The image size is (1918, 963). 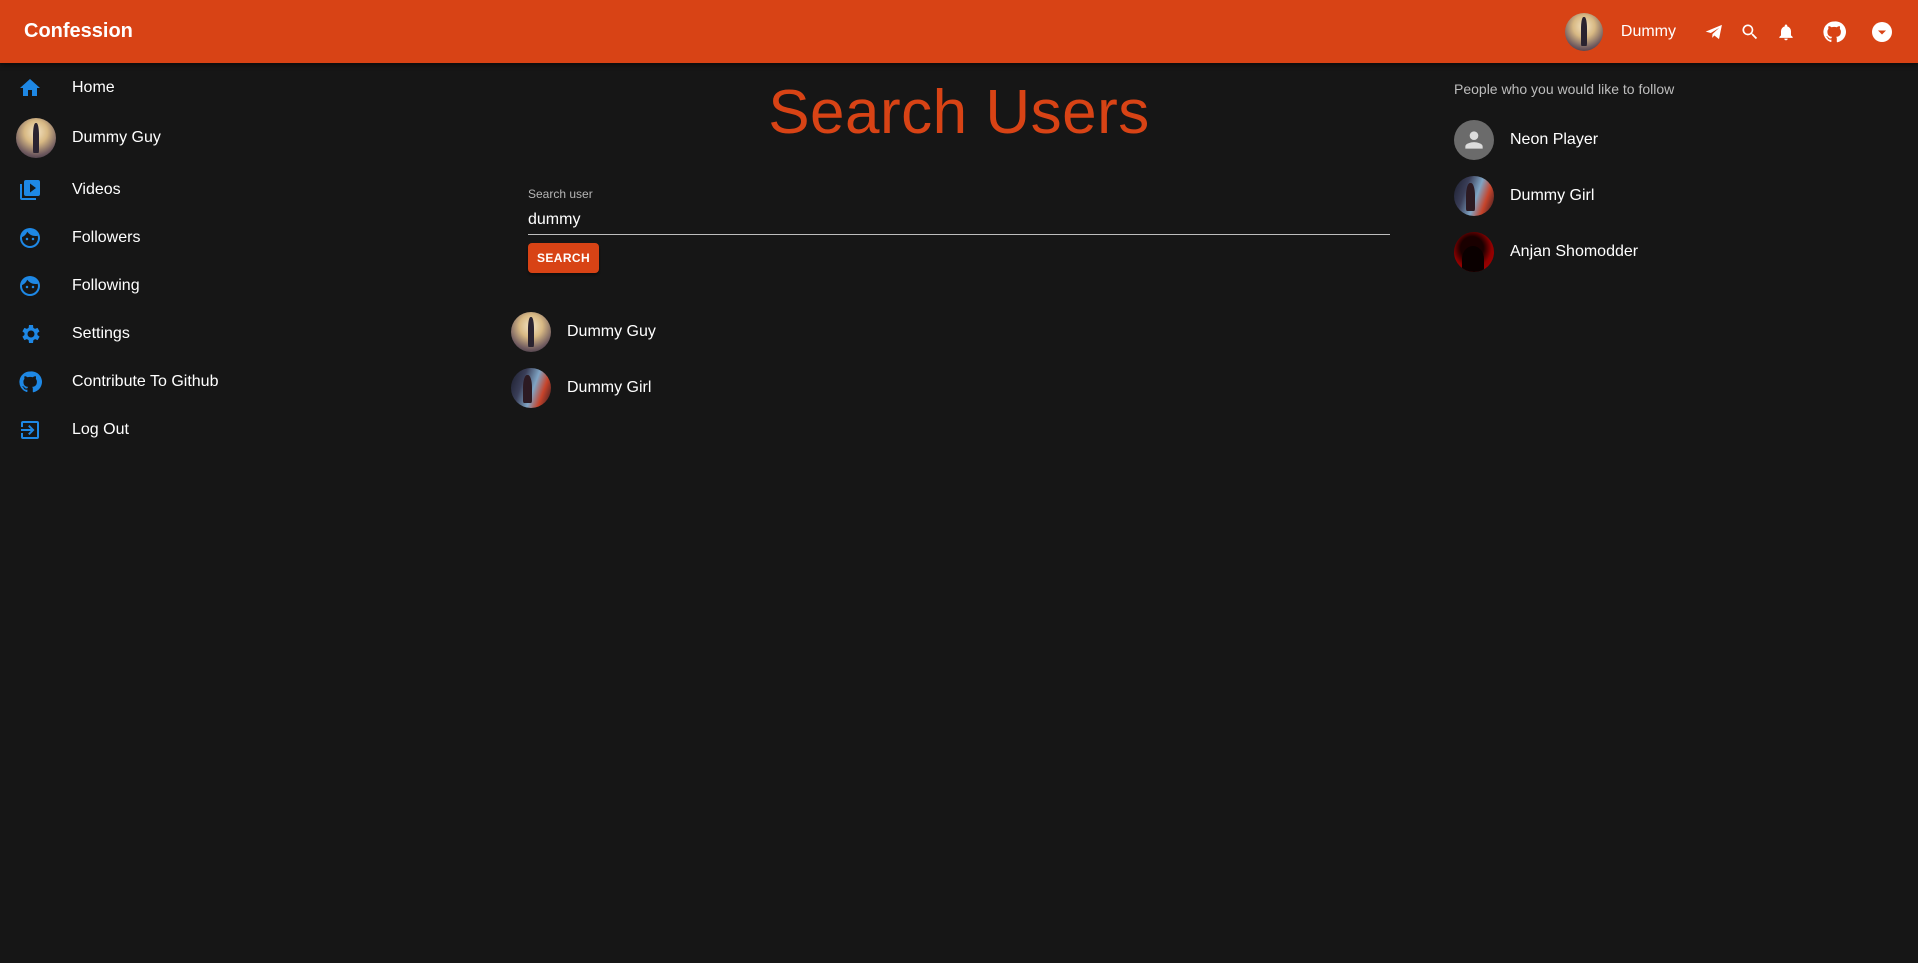 I want to click on sidebar-item-github: Contribute To Github, so click(x=150, y=382).